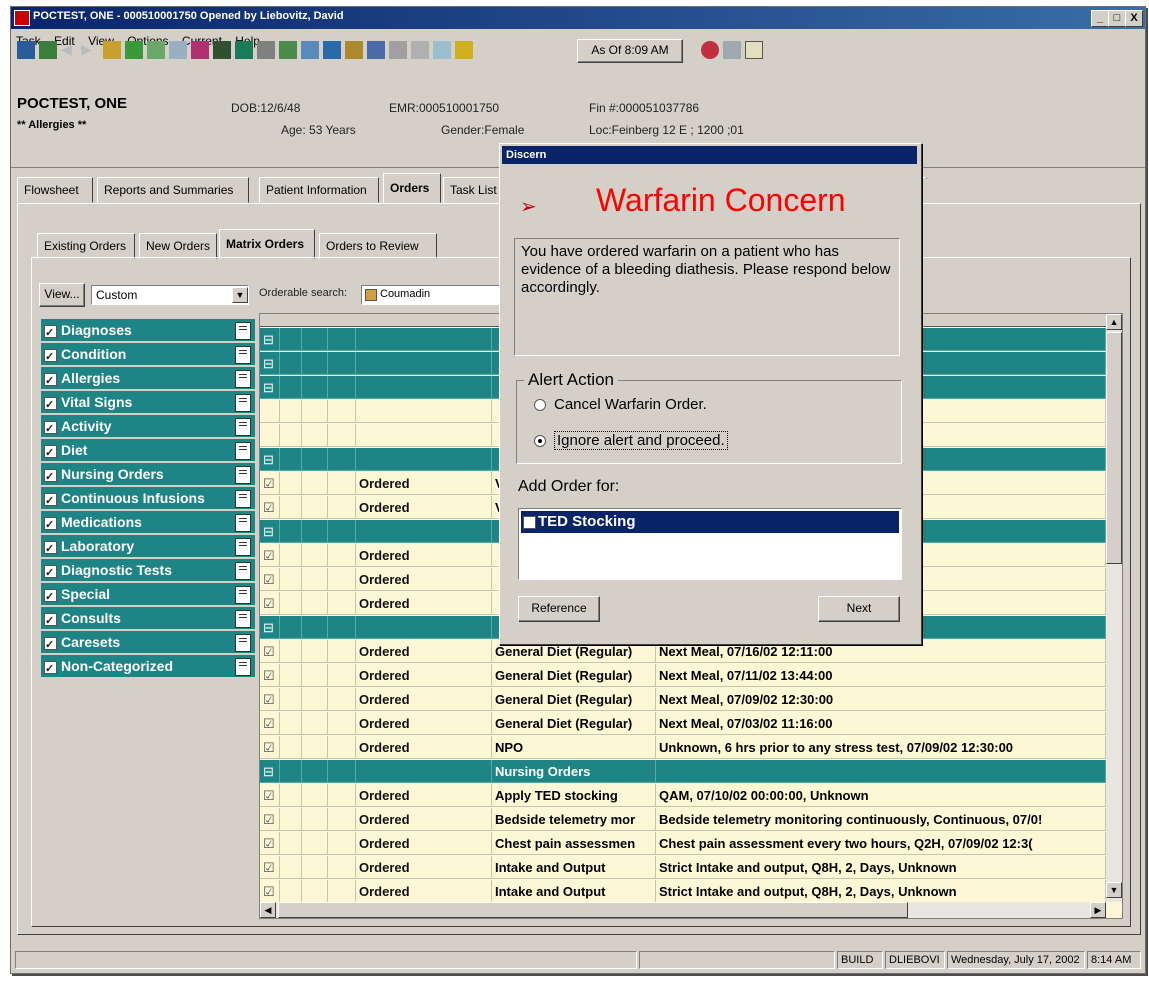  What do you see at coordinates (630, 51) in the screenshot?
I see `as-of-button: As Of 8:09 AM` at bounding box center [630, 51].